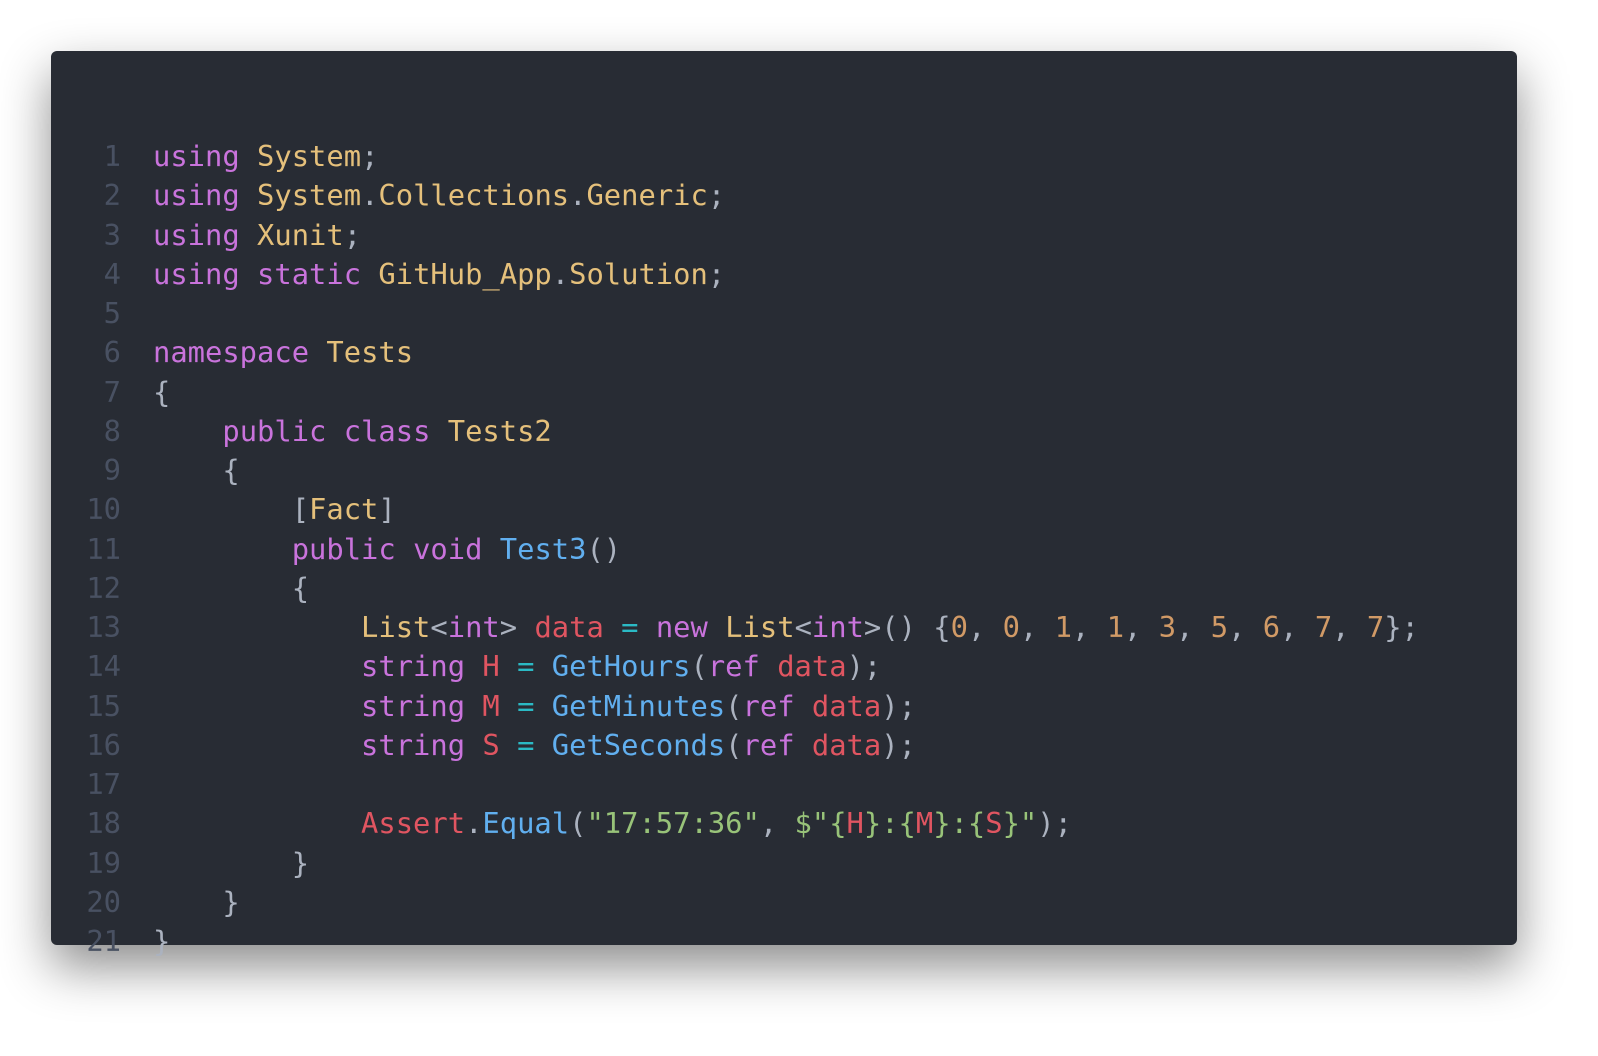 This screenshot has height=1056, width=1598. Describe the element at coordinates (491, 744) in the screenshot. I see `code-token: S` at that location.